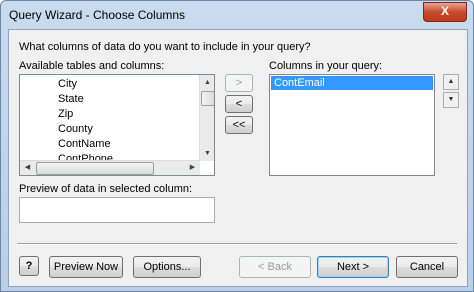  I want to click on query-column-item: ContEmail, so click(352, 83).